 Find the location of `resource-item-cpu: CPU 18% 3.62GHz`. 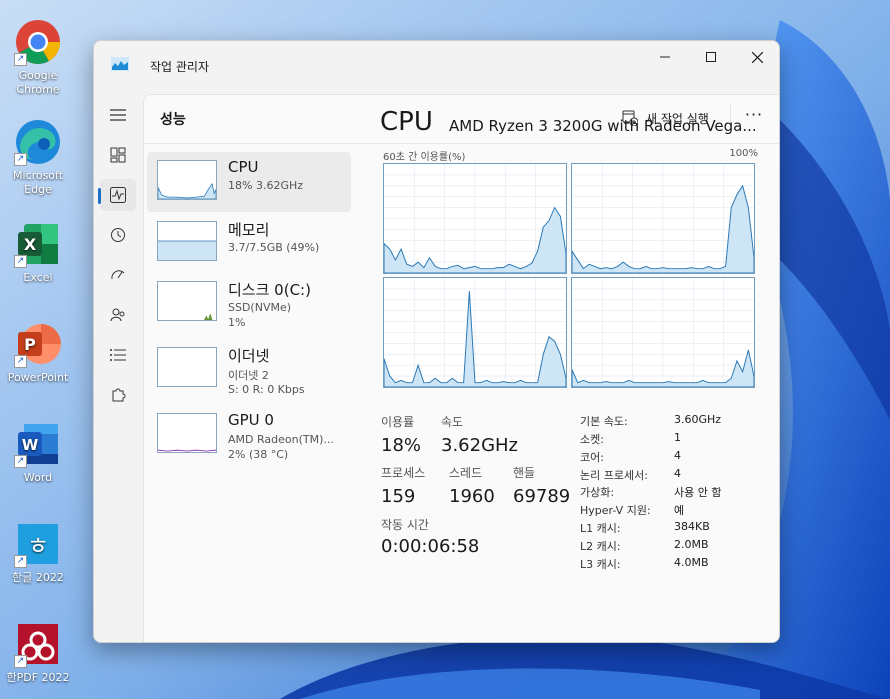

resource-item-cpu: CPU 18% 3.62GHz is located at coordinates (249, 182).